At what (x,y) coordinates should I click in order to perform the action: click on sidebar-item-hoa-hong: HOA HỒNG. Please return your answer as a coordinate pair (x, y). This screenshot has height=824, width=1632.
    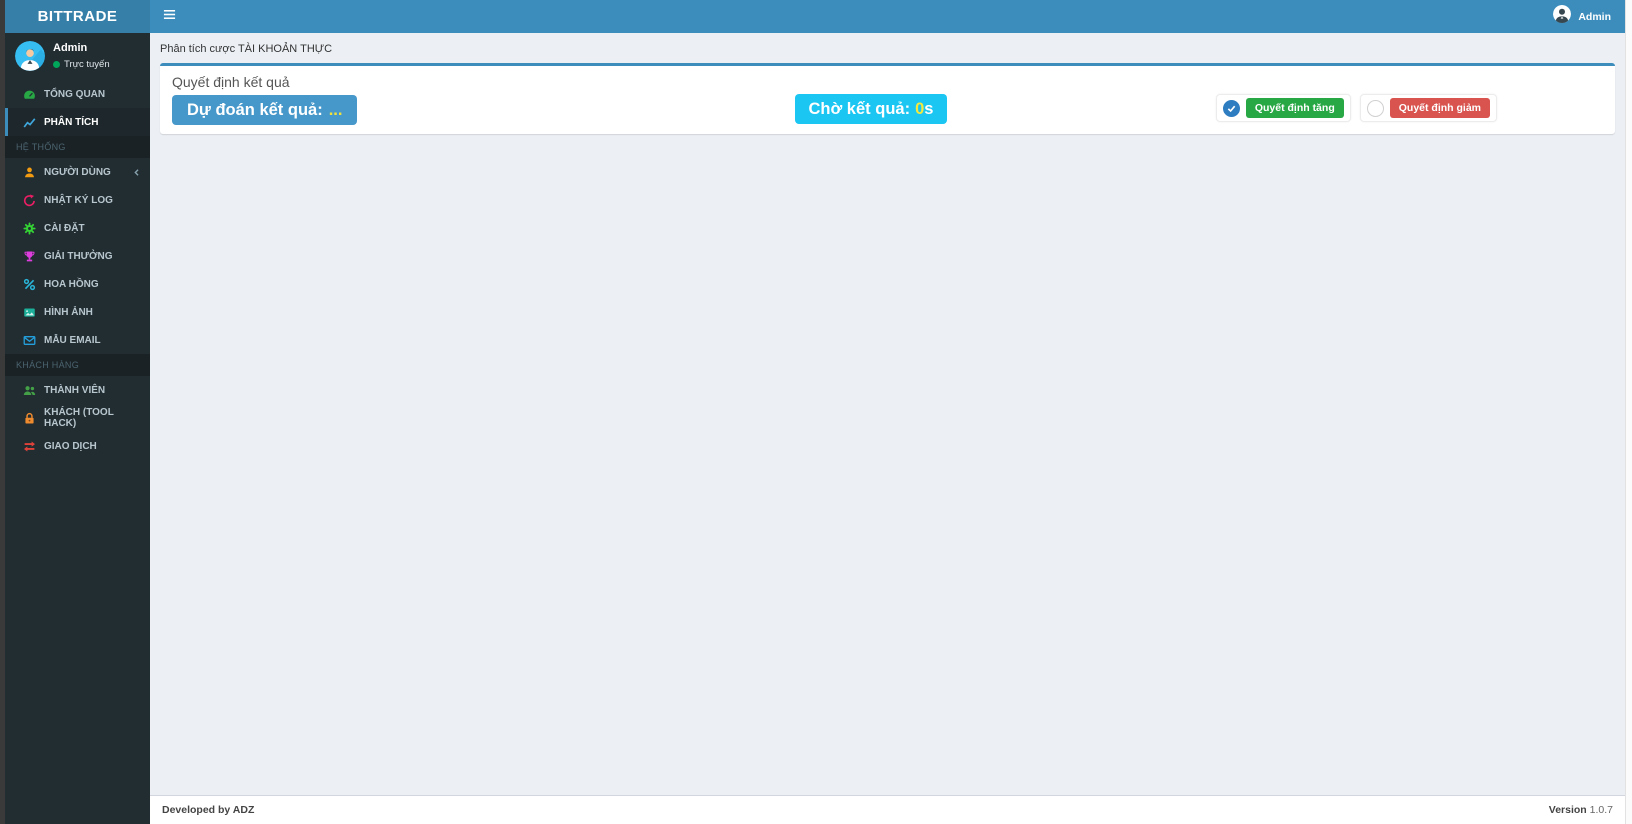
    Looking at the image, I should click on (77, 284).